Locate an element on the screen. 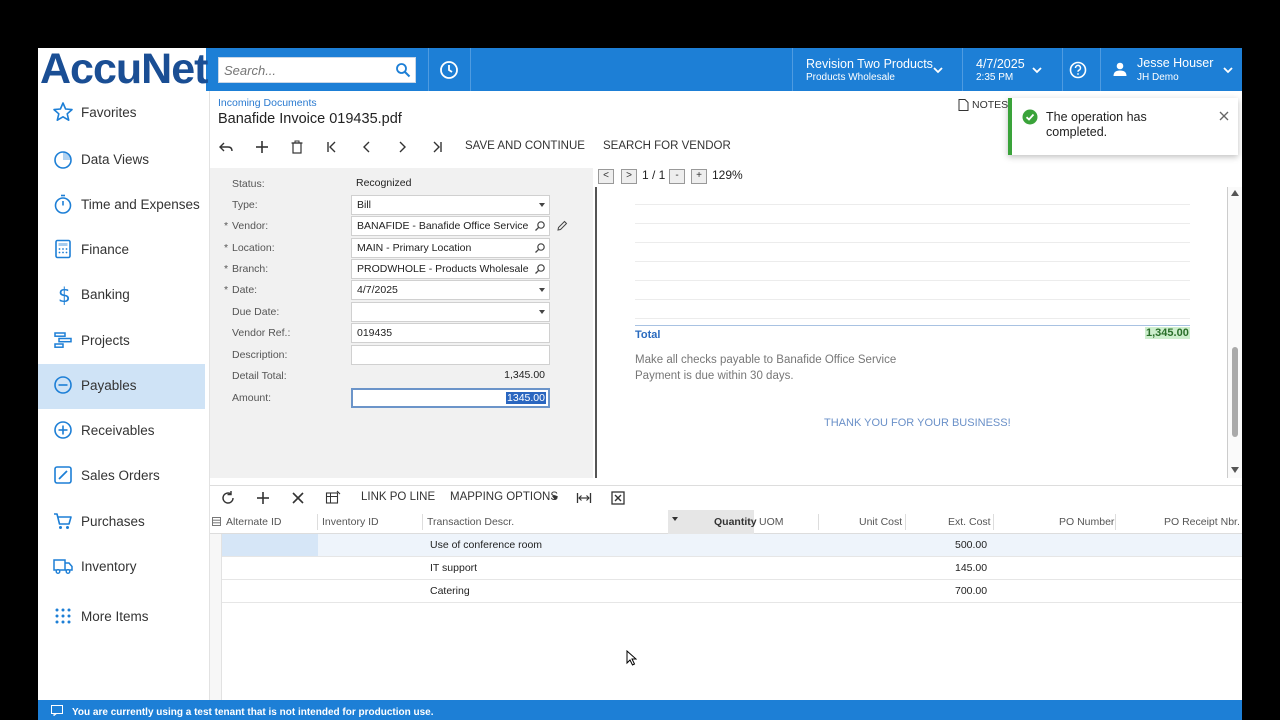  sidebar-item-finance: Finance is located at coordinates (121, 250).